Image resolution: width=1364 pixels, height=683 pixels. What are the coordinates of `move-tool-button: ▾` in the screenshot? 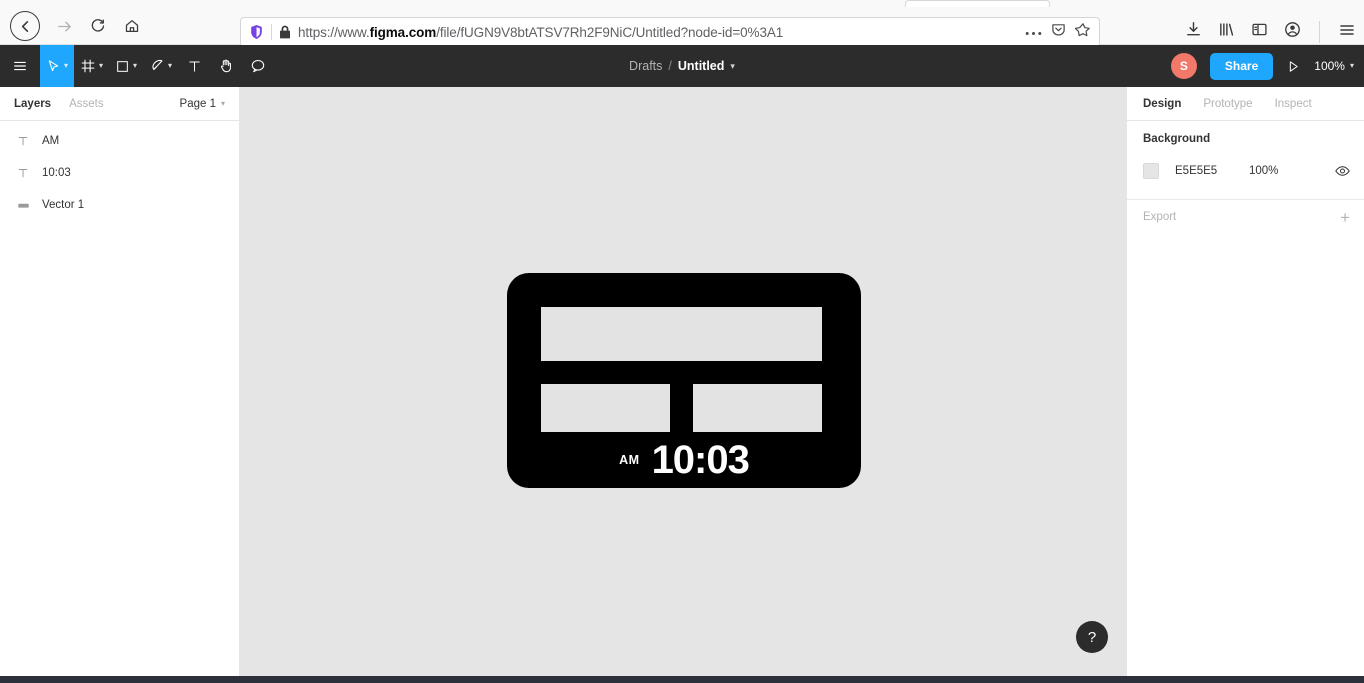 It's located at (57, 66).